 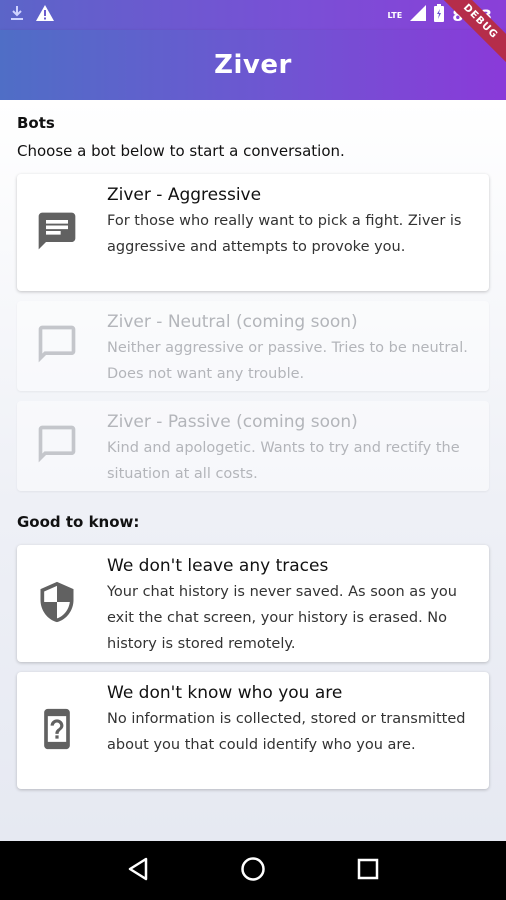 I want to click on app-title: Ziver, so click(x=253, y=65).